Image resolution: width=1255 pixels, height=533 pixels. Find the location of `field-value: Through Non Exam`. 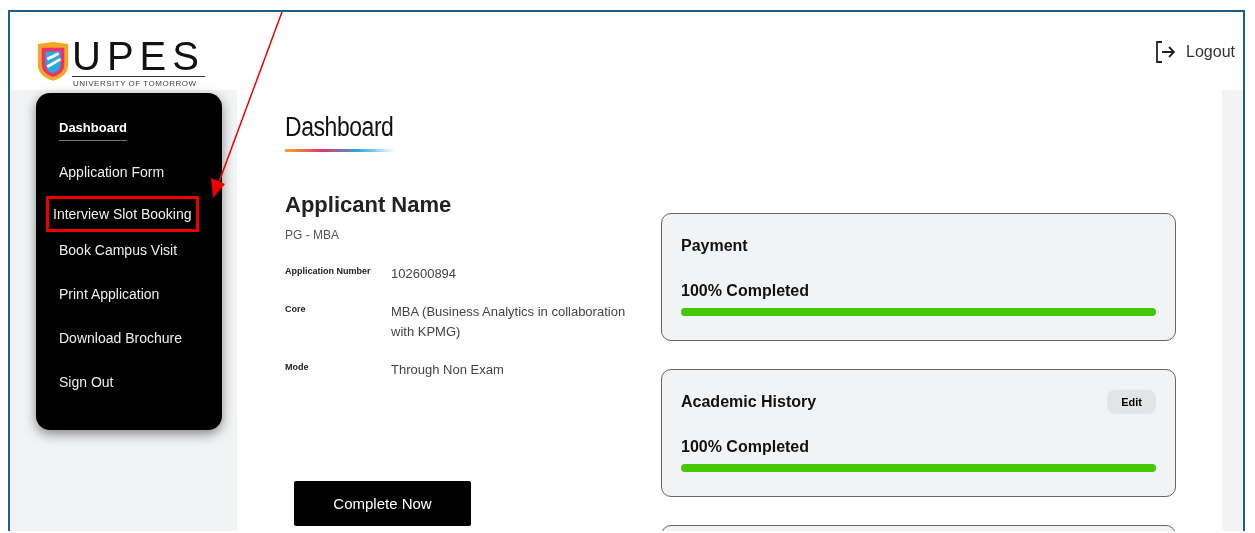

field-value: Through Non Exam is located at coordinates (447, 370).